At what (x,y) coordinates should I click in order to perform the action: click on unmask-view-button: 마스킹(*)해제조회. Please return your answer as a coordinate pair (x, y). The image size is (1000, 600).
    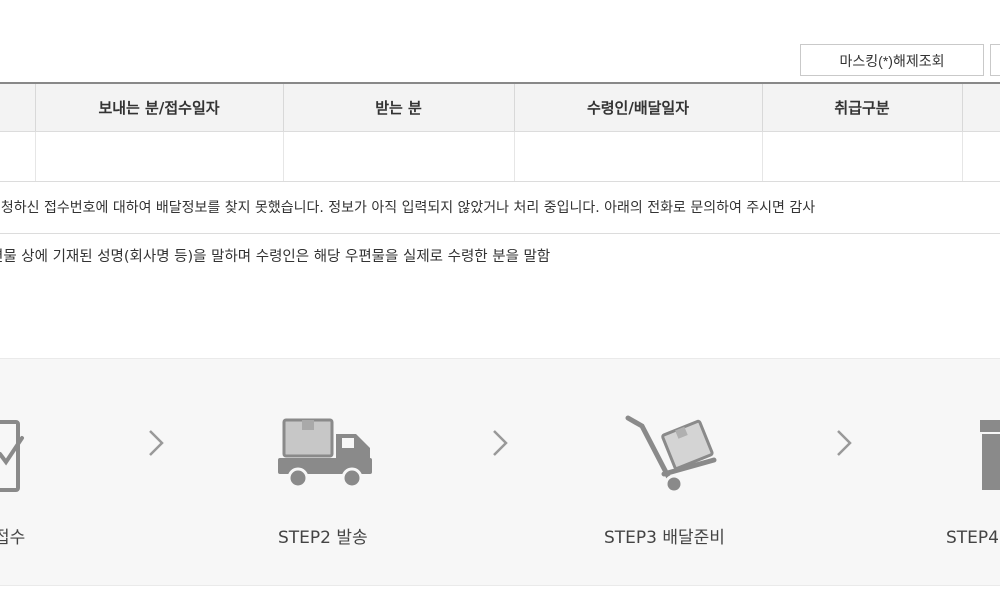
    Looking at the image, I should click on (892, 60).